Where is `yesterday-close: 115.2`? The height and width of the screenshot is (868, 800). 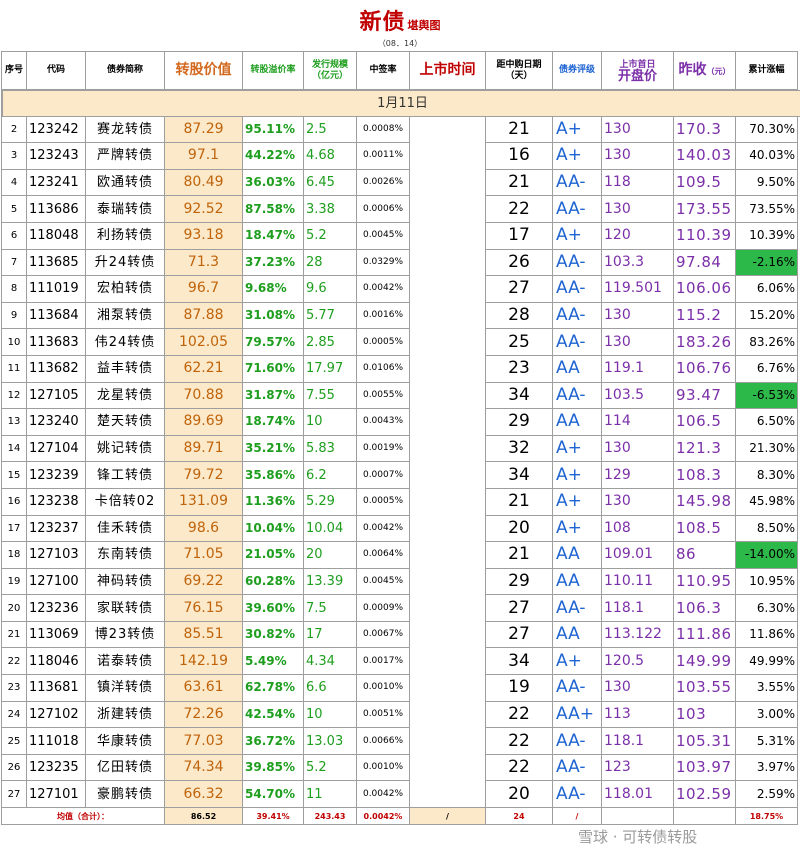 yesterday-close: 115.2 is located at coordinates (704, 315).